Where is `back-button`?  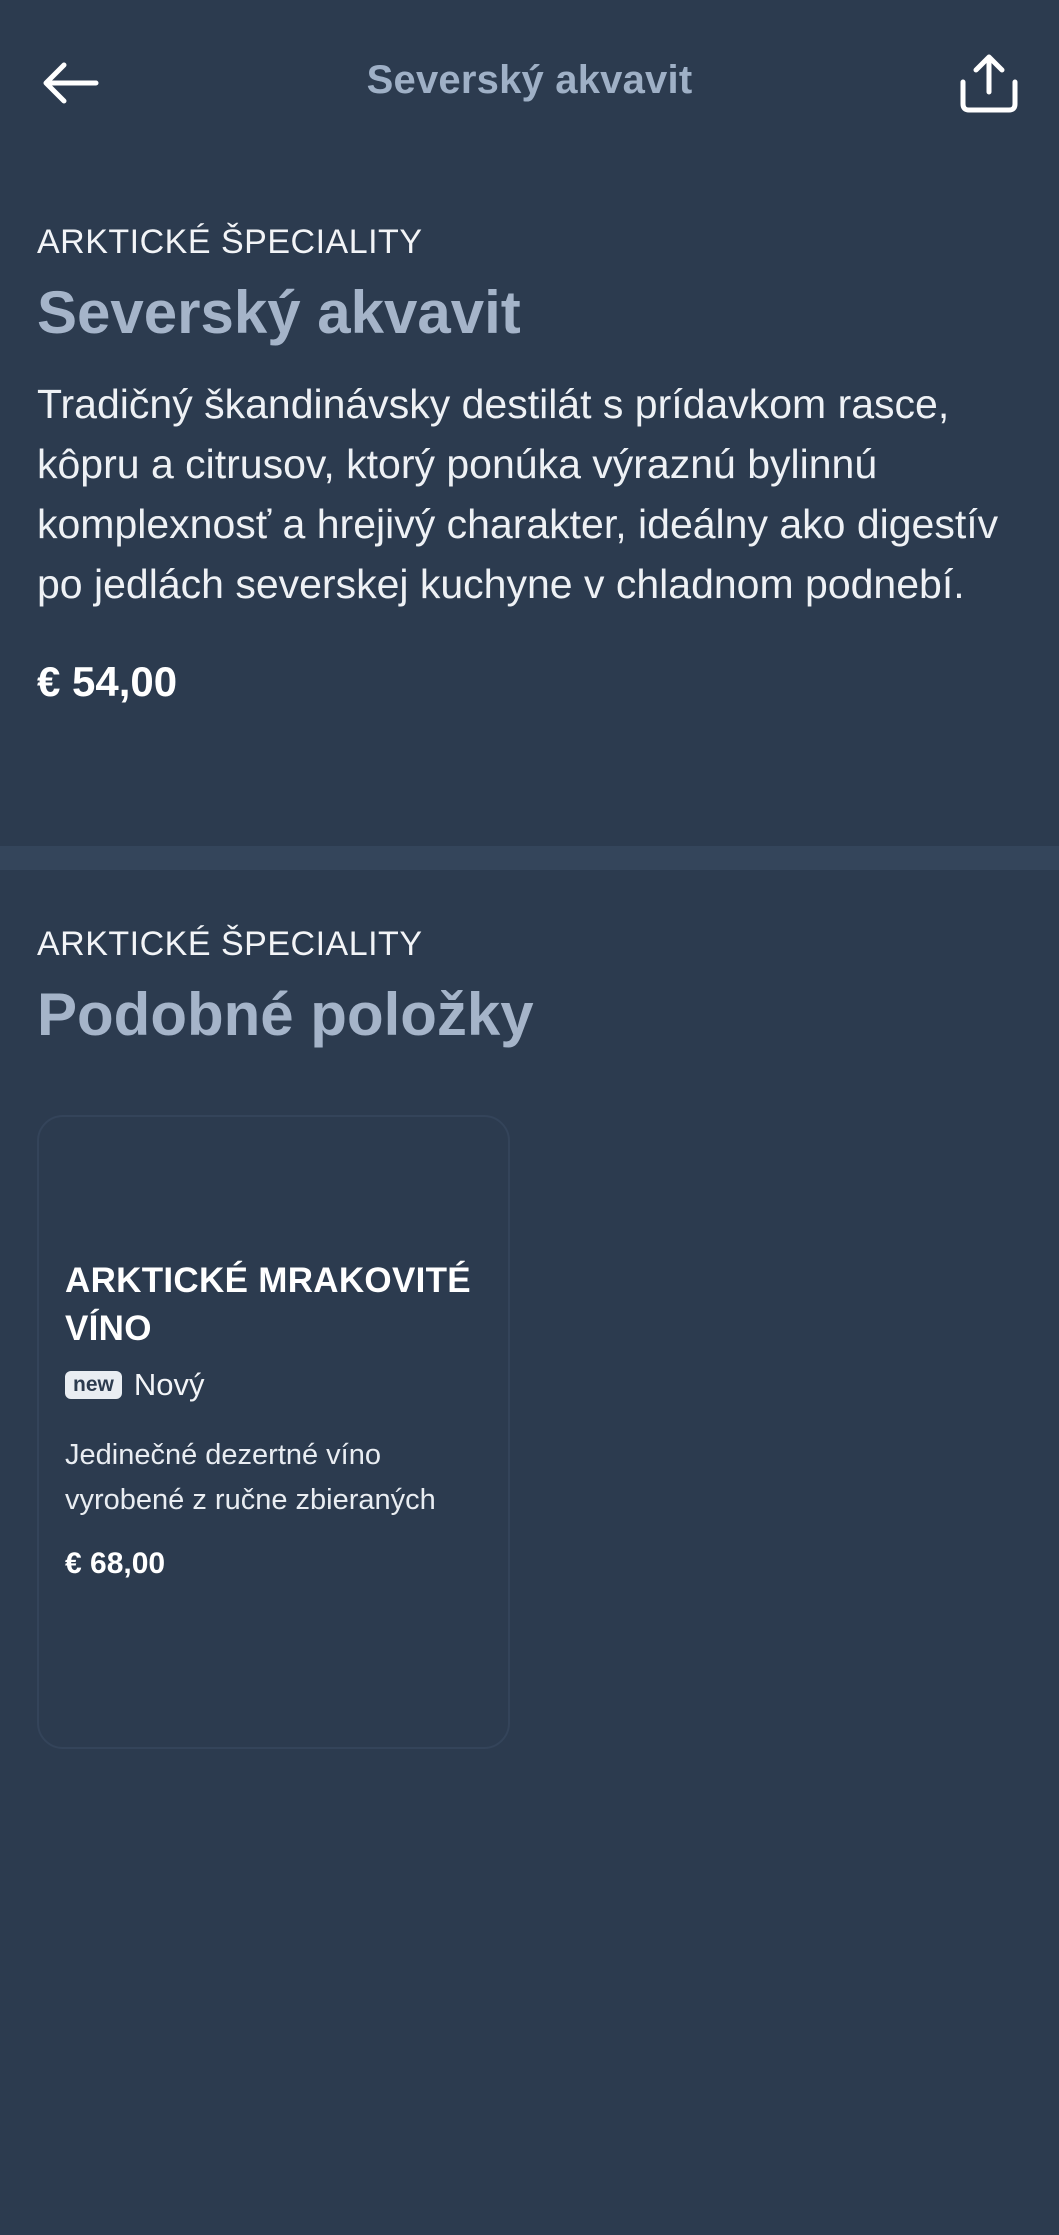
back-button is located at coordinates (70, 85).